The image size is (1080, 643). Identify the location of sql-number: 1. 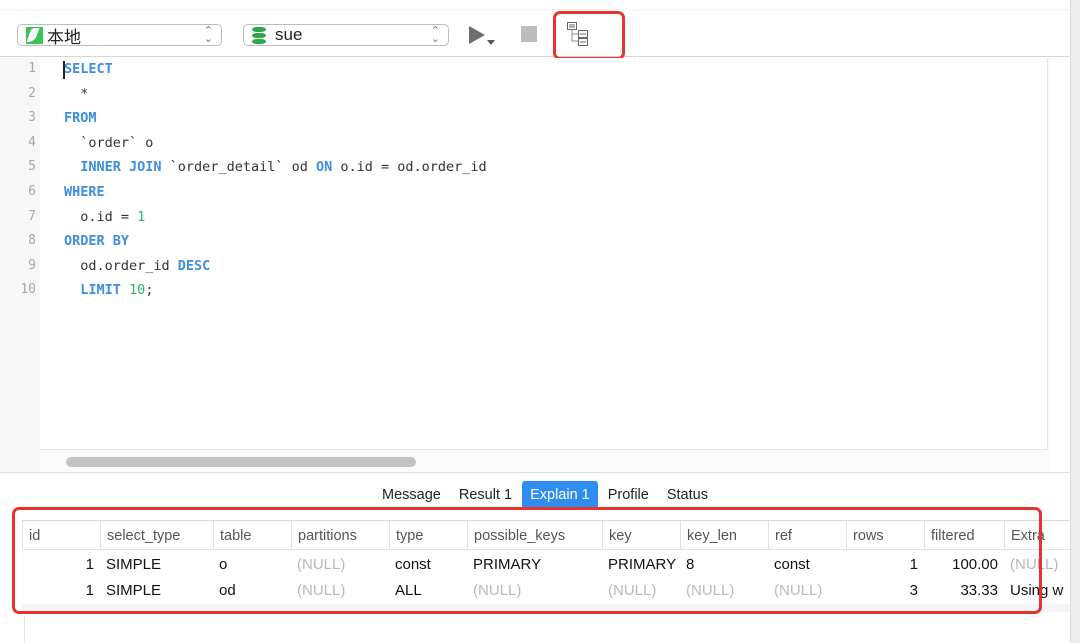
(141, 216).